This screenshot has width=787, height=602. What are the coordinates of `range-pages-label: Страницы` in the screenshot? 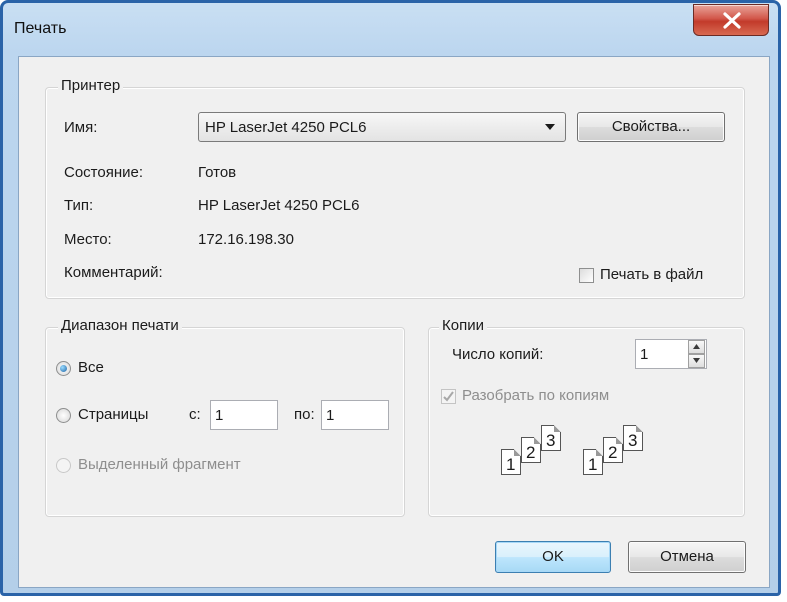 It's located at (113, 414).